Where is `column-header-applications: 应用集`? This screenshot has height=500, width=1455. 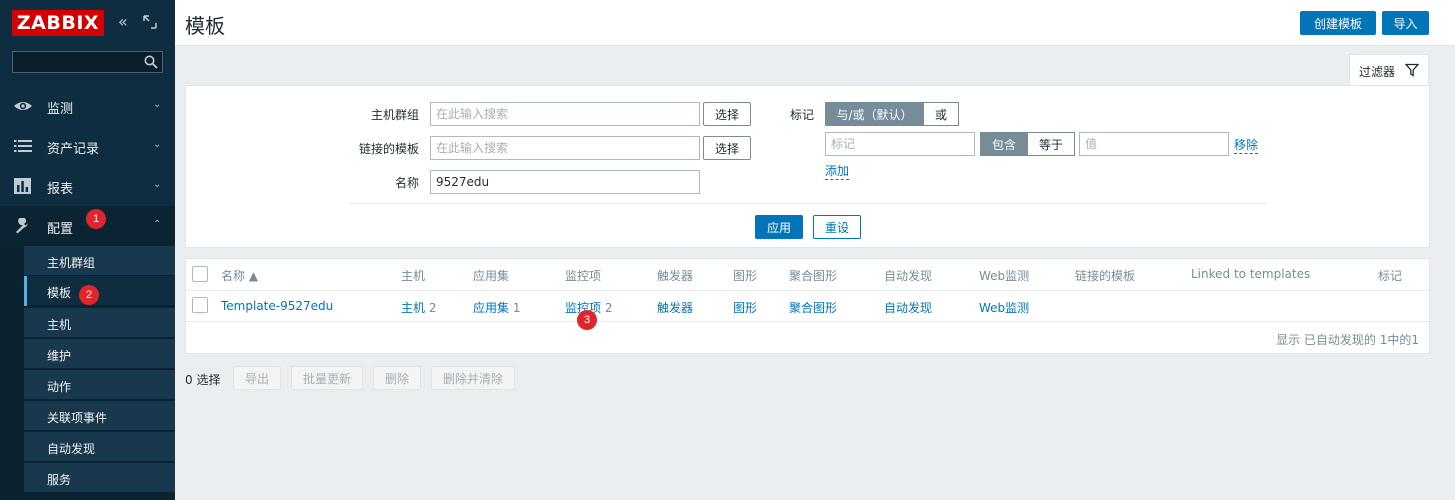 column-header-applications: 应用集 is located at coordinates (491, 276).